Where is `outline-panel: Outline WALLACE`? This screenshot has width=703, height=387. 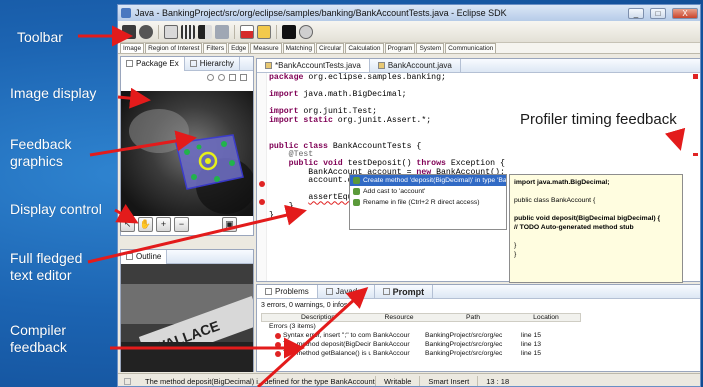
outline-panel: Outline WALLACE is located at coordinates (191, 310).